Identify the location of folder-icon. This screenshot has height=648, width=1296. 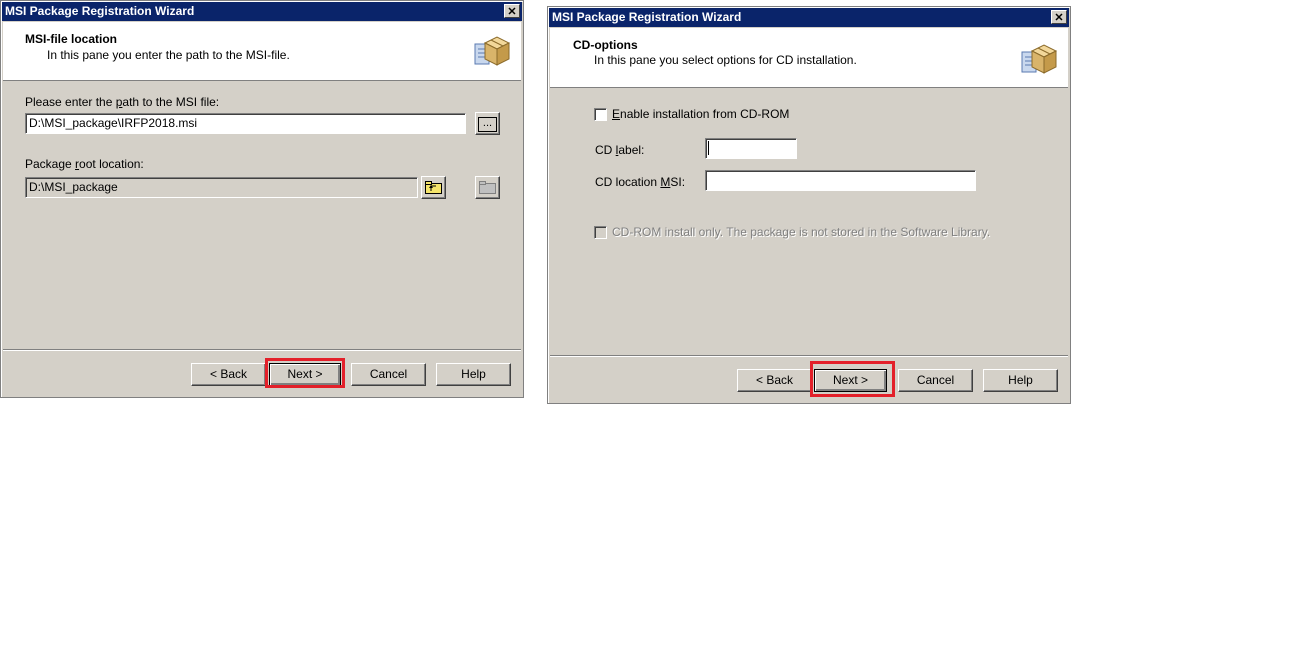
(487, 187).